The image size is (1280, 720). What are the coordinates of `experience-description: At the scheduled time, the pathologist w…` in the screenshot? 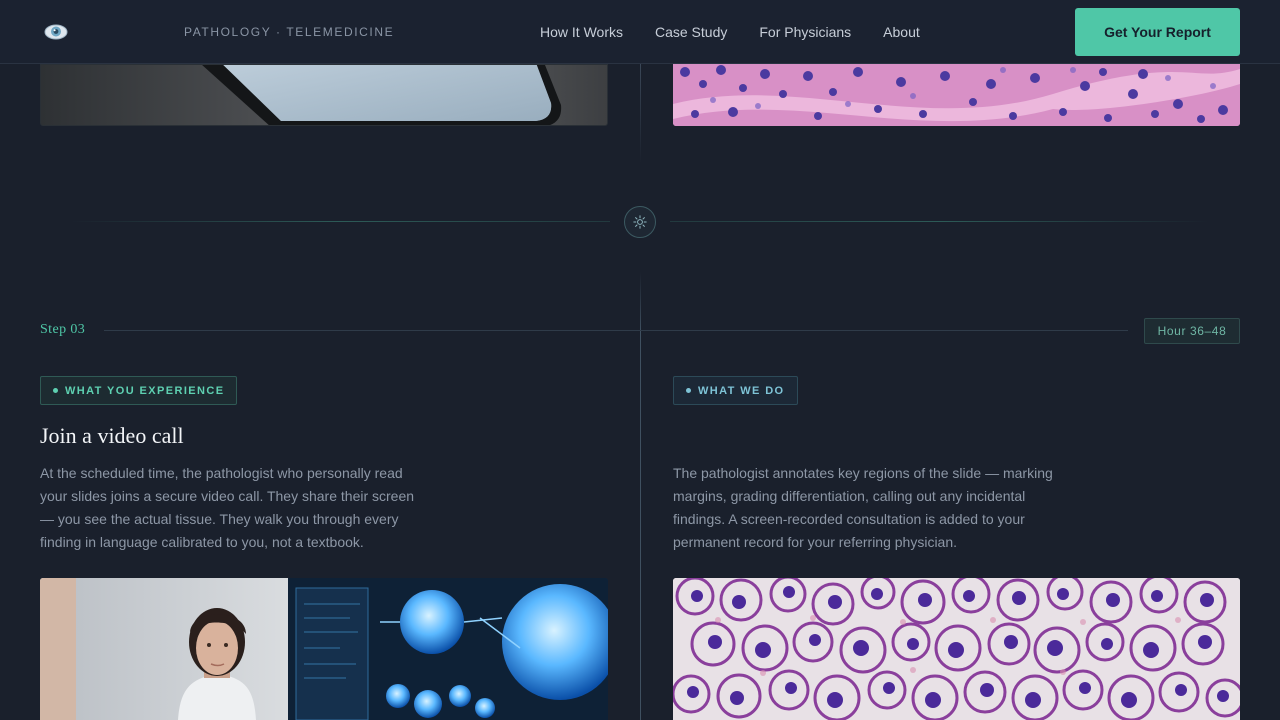 It's located at (227, 507).